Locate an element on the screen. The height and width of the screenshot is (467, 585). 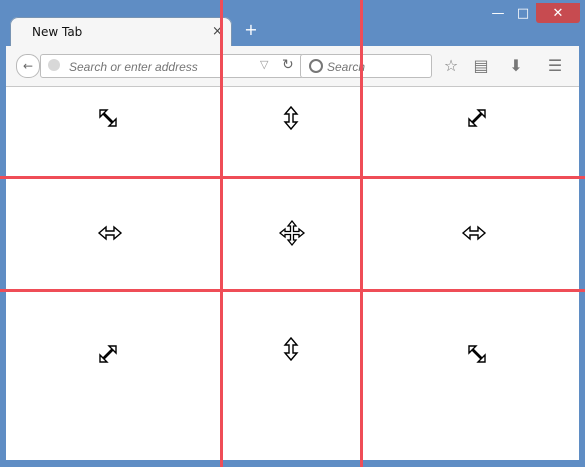
navigation-toolbar: ← ▽ ↻ ☆ ▤ ⬇ ☰ is located at coordinates (292, 66).